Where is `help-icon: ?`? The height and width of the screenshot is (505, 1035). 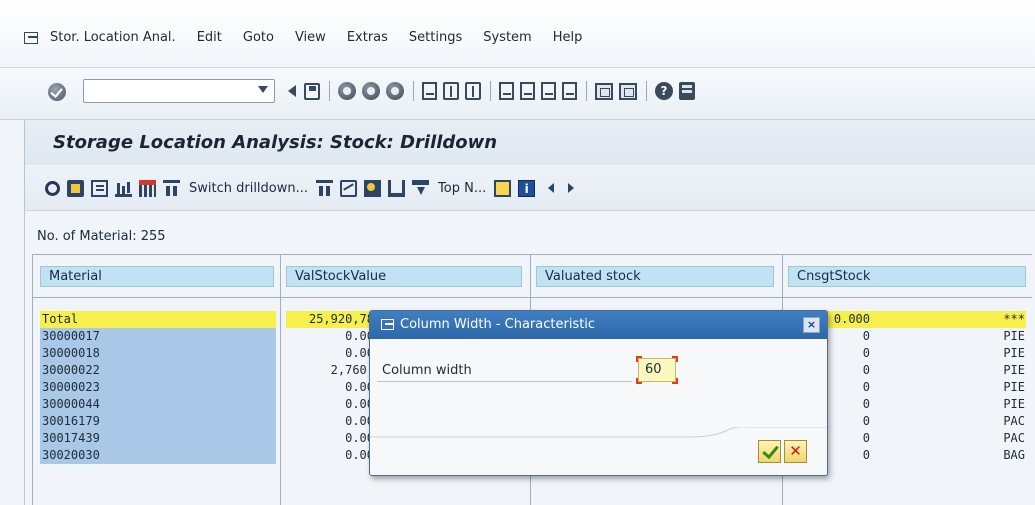 help-icon: ? is located at coordinates (664, 91).